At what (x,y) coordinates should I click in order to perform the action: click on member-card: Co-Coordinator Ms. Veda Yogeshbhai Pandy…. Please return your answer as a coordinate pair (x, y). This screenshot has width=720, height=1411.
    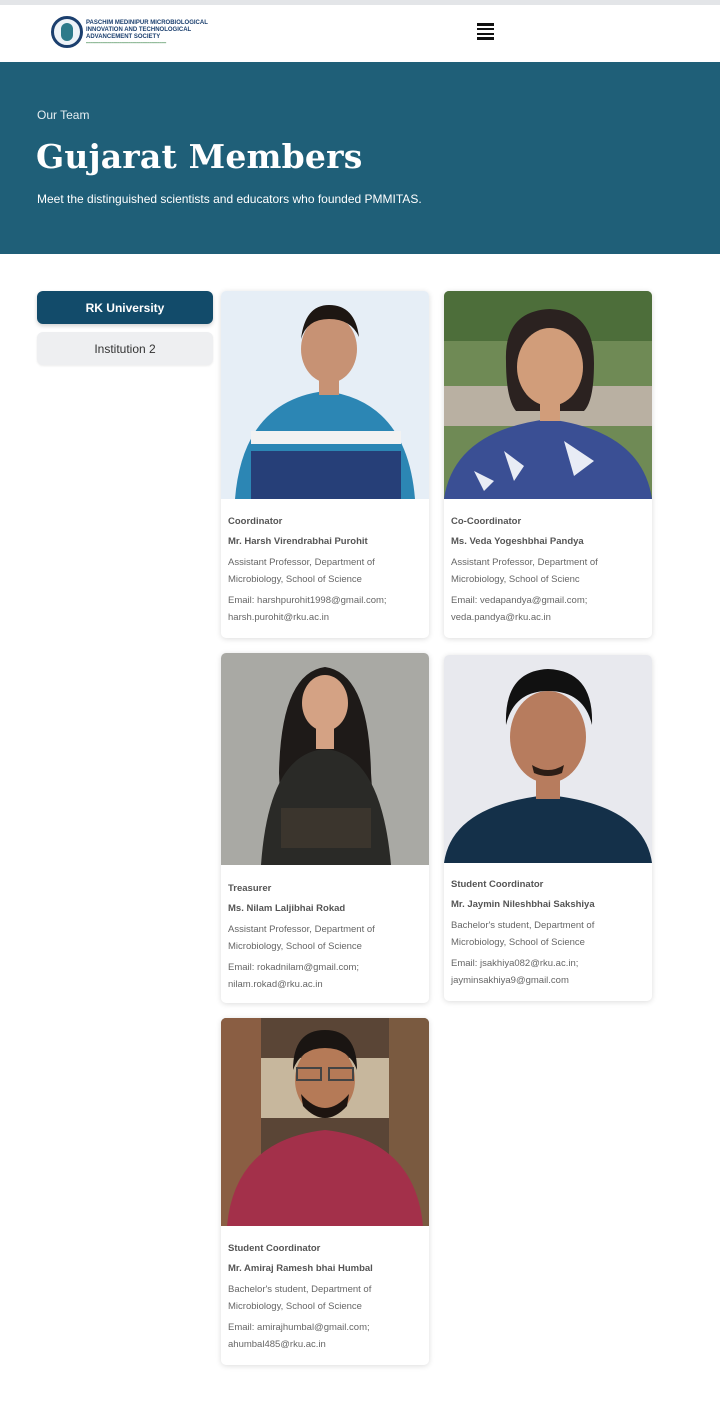
    Looking at the image, I should click on (548, 464).